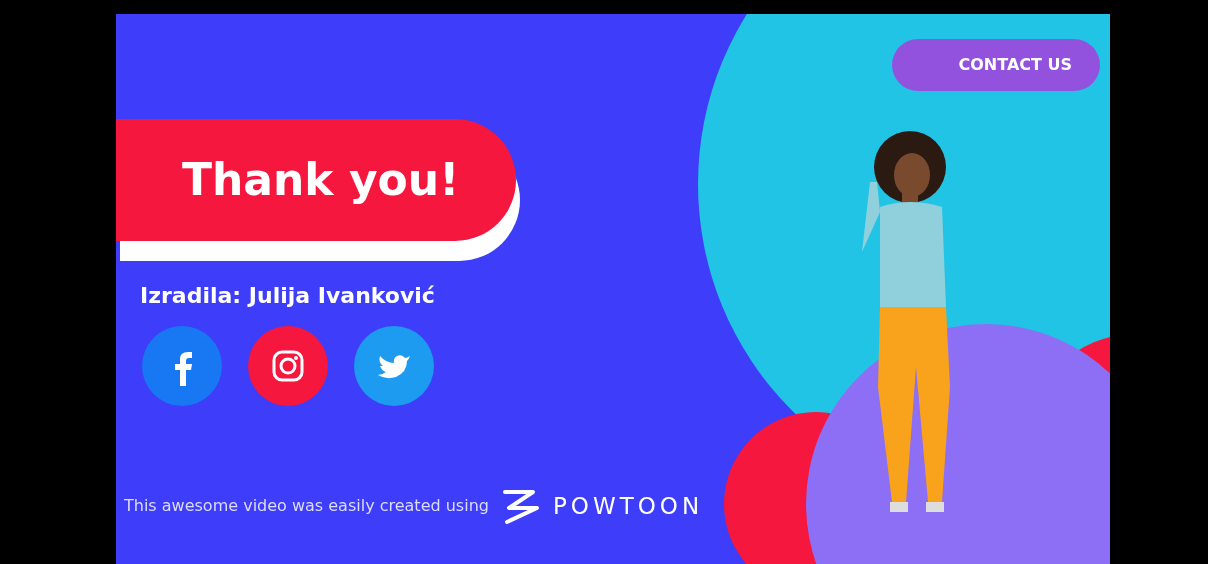  Describe the element at coordinates (306, 506) in the screenshot. I see `footer-text: This awesome video was easily created using` at that location.